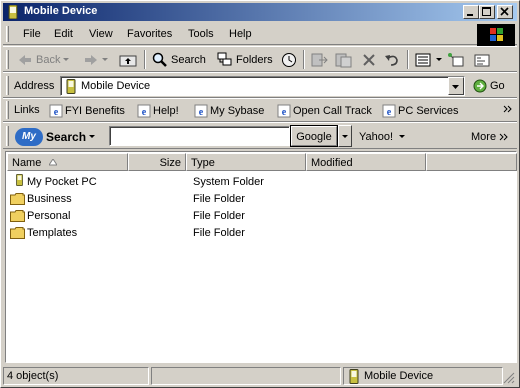  What do you see at coordinates (258, 233) in the screenshot?
I see `list-item: Templates File Folder` at bounding box center [258, 233].